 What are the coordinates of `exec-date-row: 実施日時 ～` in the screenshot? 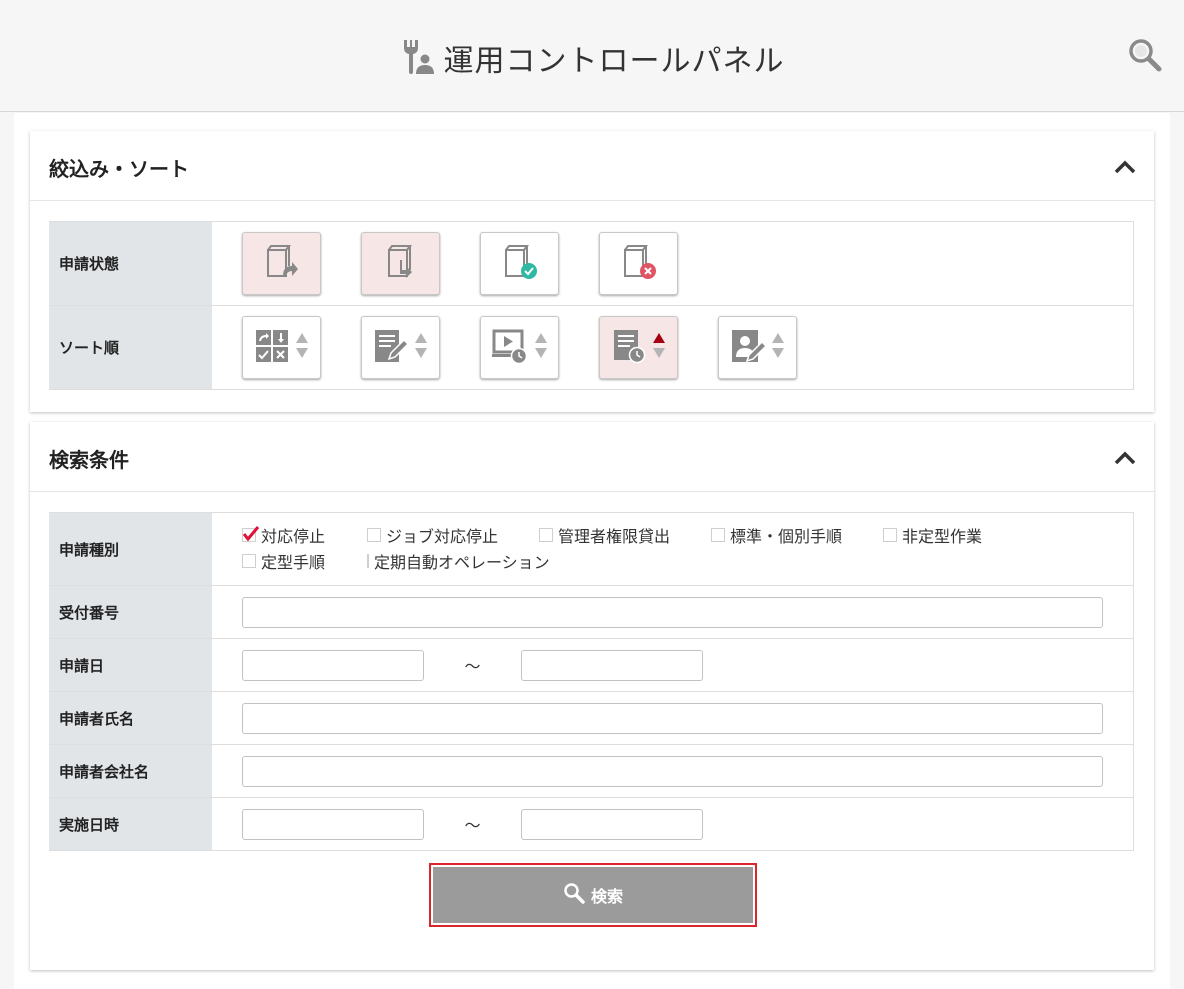 It's located at (591, 824).